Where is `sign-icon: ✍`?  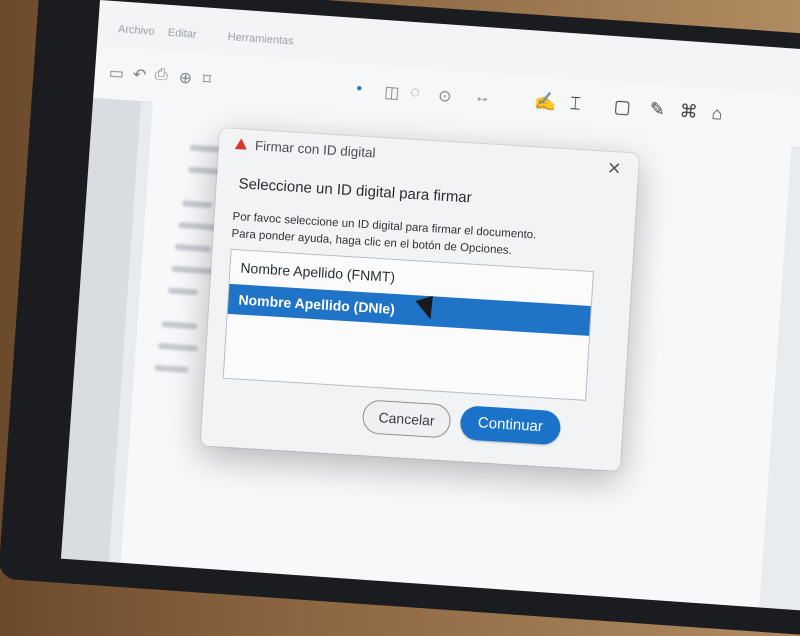
sign-icon: ✍ is located at coordinates (545, 102).